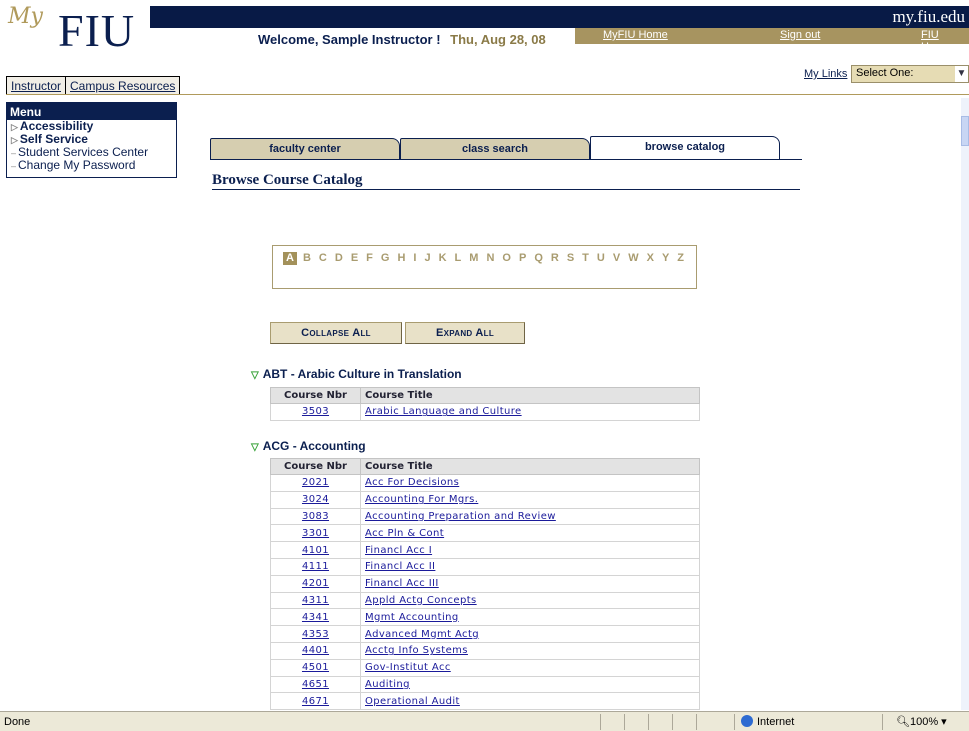 The image size is (969, 731). I want to click on letter-link-r: R, so click(555, 258).